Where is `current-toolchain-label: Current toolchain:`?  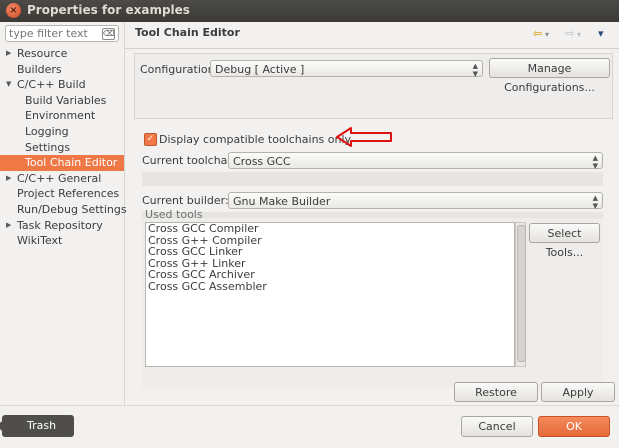
current-toolchain-label: Current toolchain: is located at coordinates (192, 160).